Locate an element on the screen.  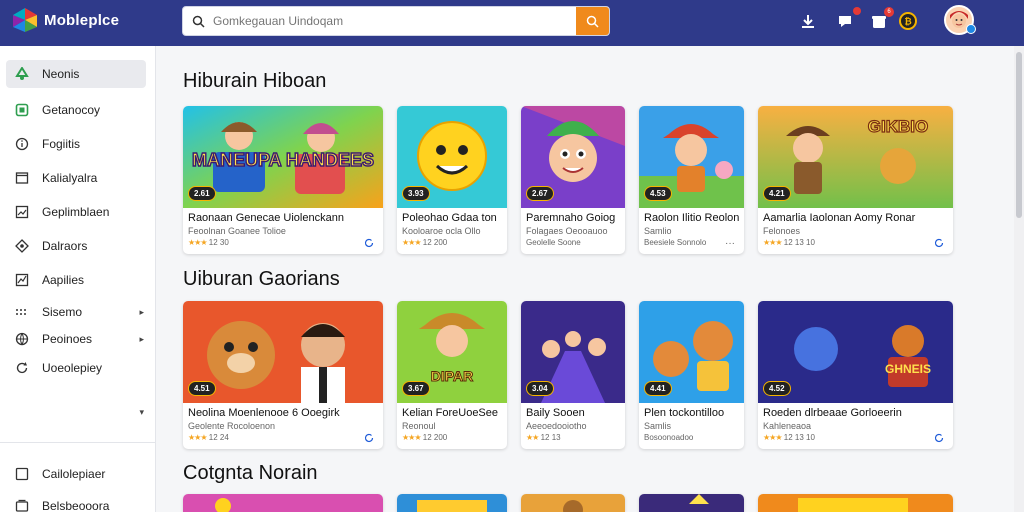
sidebar-item-6: Aapilies is located at coordinates (76, 280).